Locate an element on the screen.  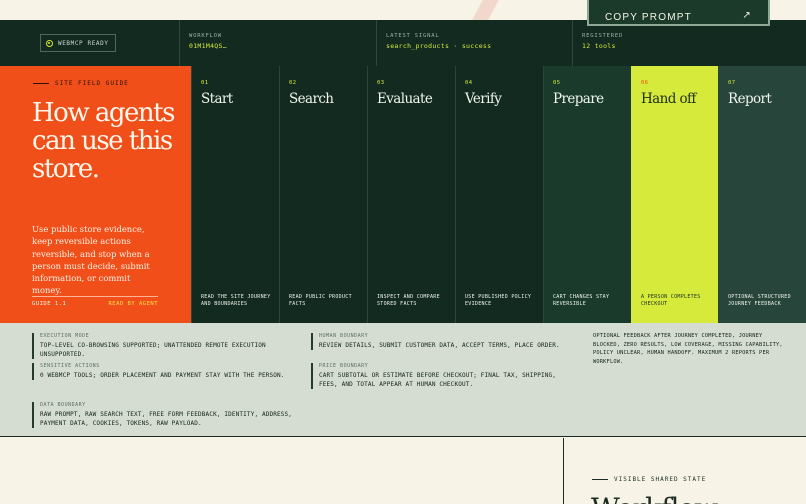
step-verify: 04 Verify USE PUBLISHED POLICY EVIDENCE is located at coordinates (499, 194).